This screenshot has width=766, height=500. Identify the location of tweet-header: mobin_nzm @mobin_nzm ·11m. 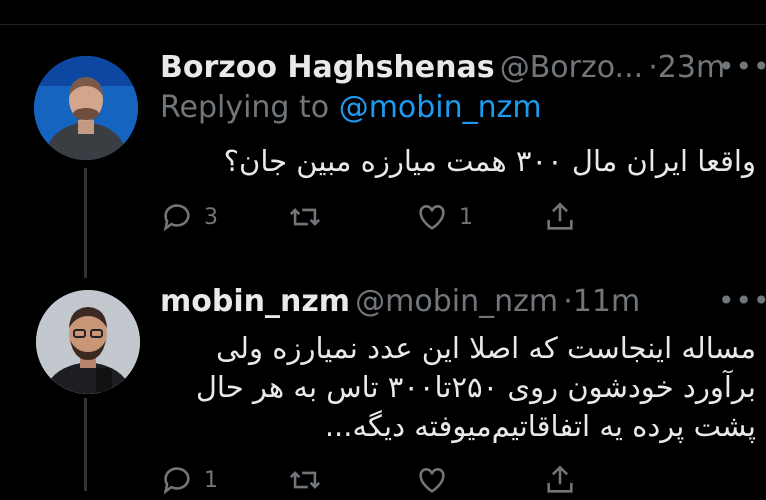
(400, 301).